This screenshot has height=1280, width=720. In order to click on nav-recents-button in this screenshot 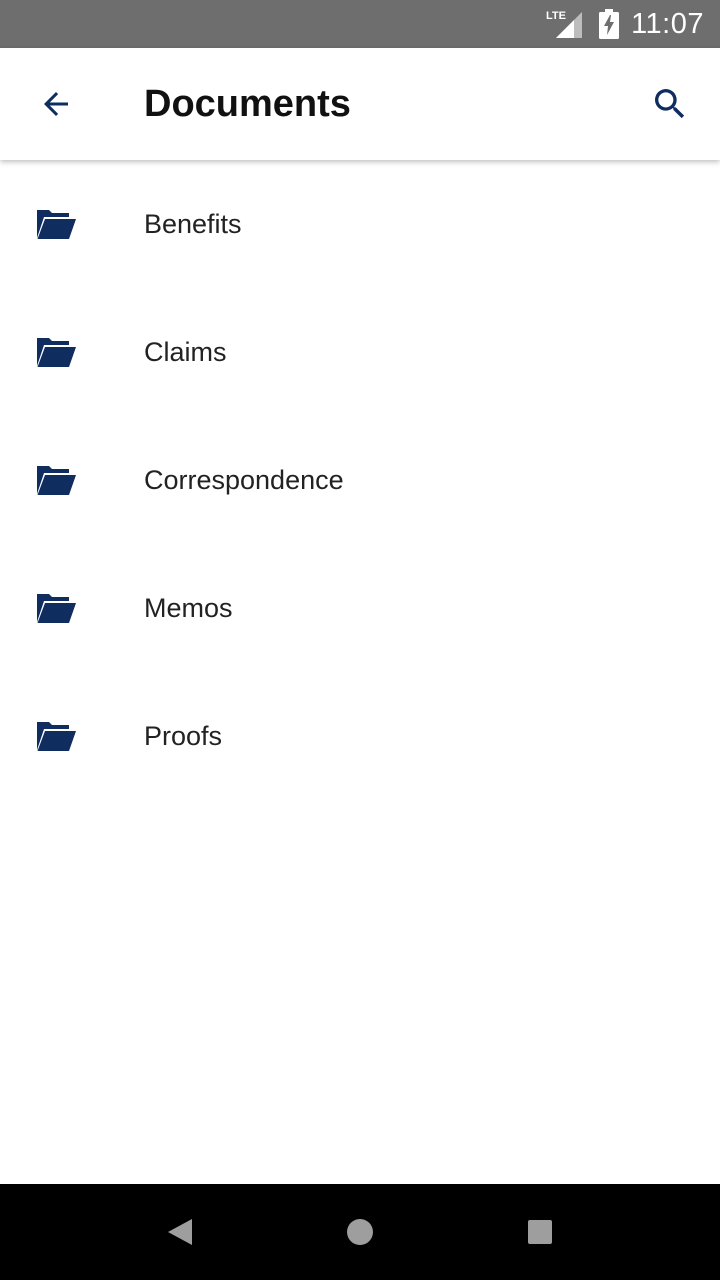, I will do `click(540, 1232)`.